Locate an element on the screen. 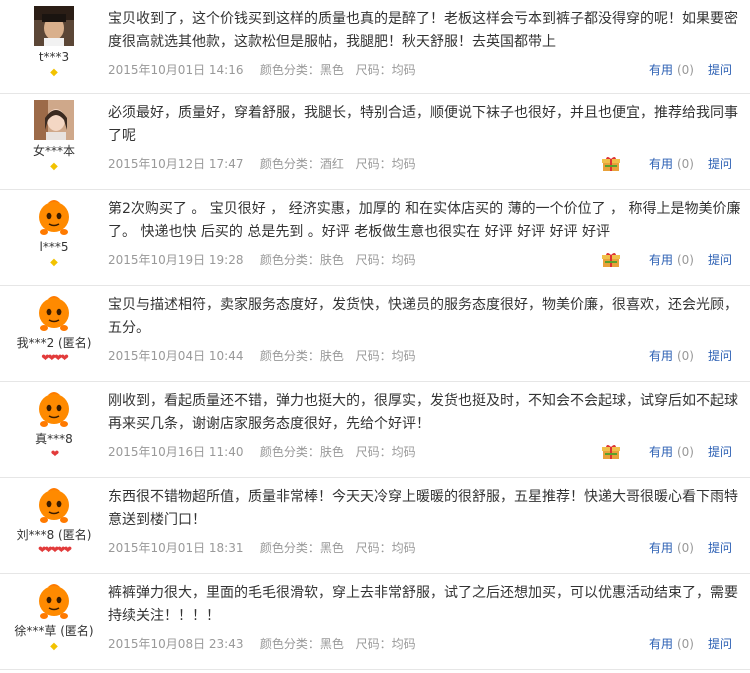 This screenshot has width=750, height=673. color-category: 颜色分类：酒红 is located at coordinates (301, 164).